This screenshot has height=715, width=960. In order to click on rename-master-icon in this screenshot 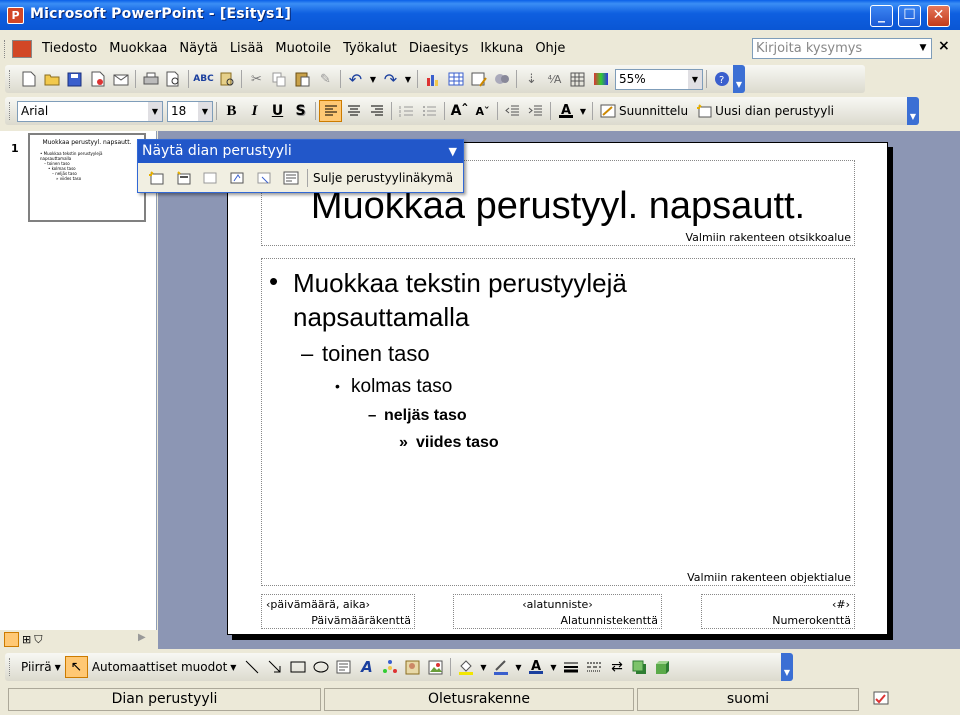, I will do `click(263, 178)`.